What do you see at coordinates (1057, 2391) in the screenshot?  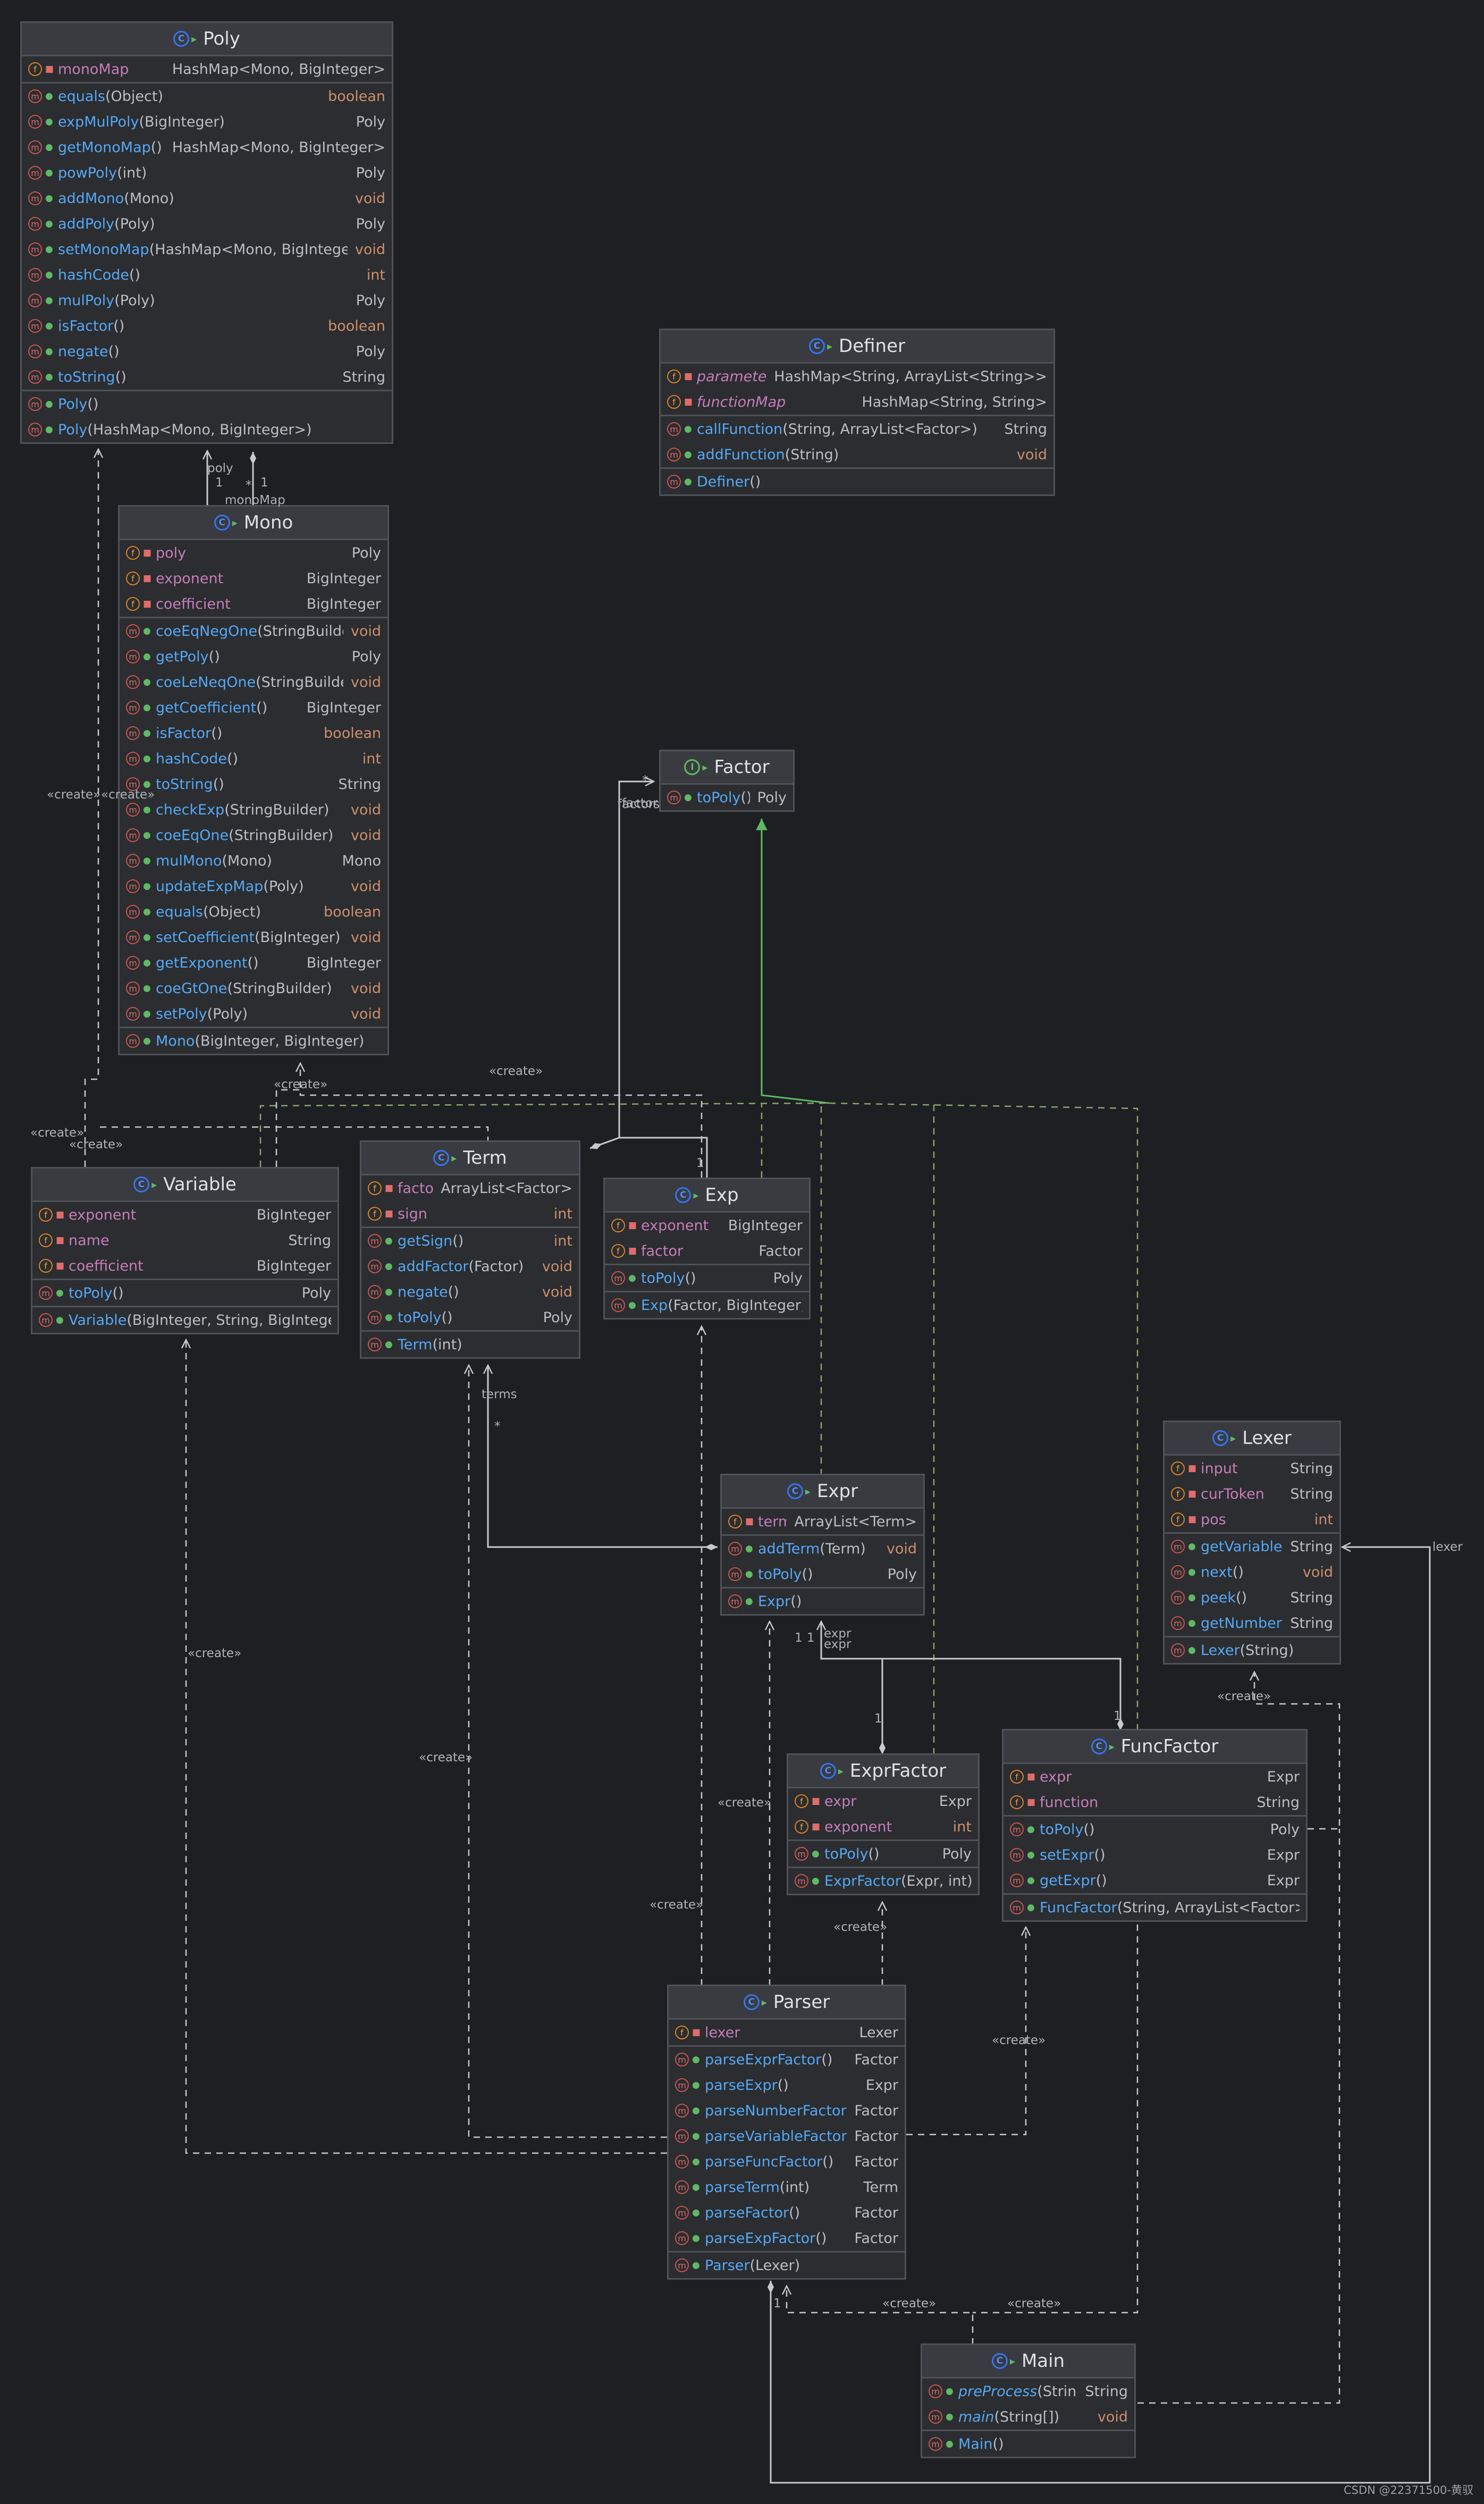 I see `method-params: (String)` at bounding box center [1057, 2391].